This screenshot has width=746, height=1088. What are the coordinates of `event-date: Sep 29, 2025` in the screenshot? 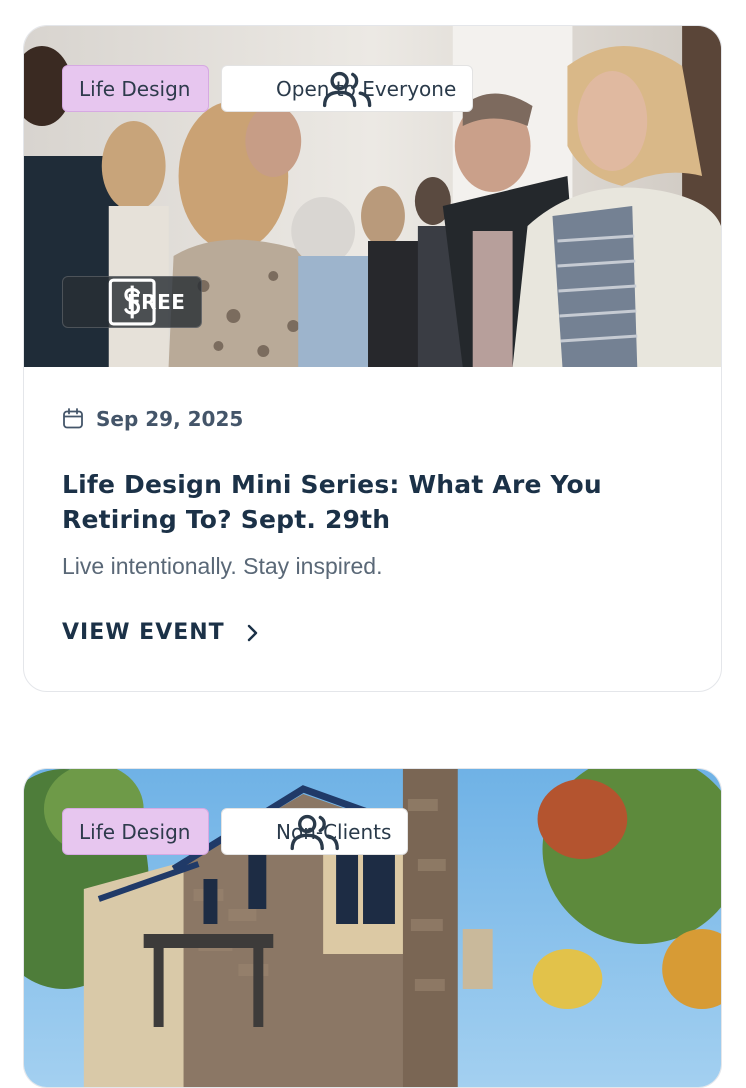 It's located at (372, 419).